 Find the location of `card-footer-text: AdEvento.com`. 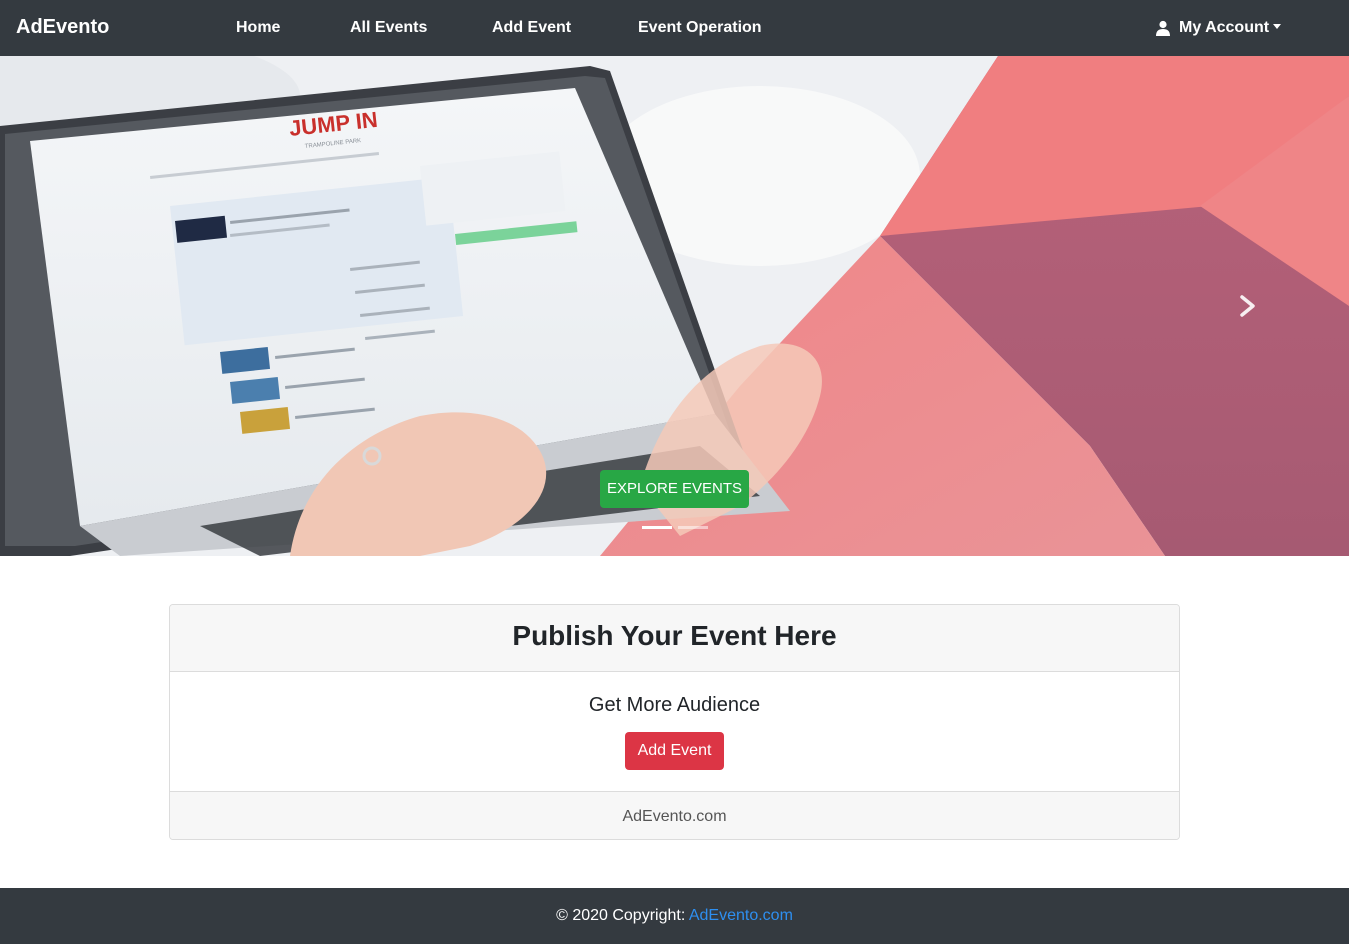

card-footer-text: AdEvento.com is located at coordinates (674, 816).